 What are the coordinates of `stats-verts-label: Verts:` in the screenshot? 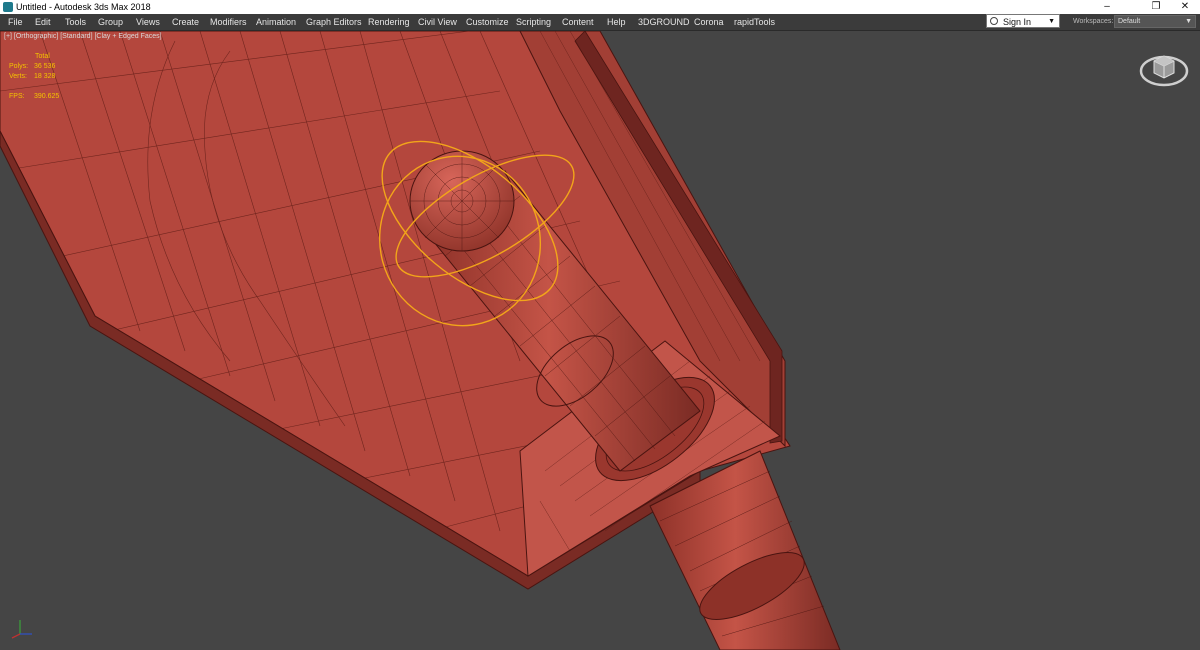 It's located at (18, 76).